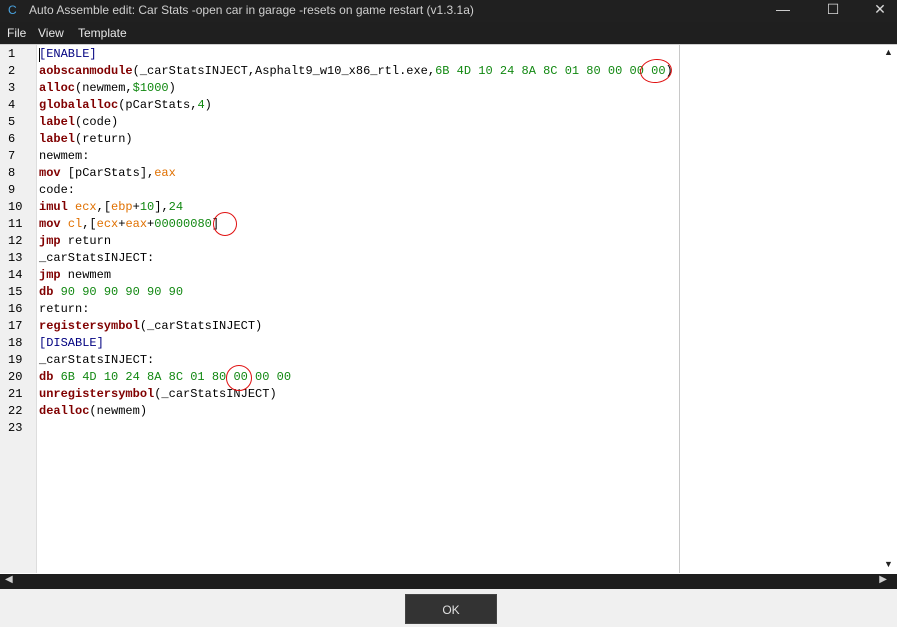  I want to click on enable-directive: [ENABLE], so click(68, 54).